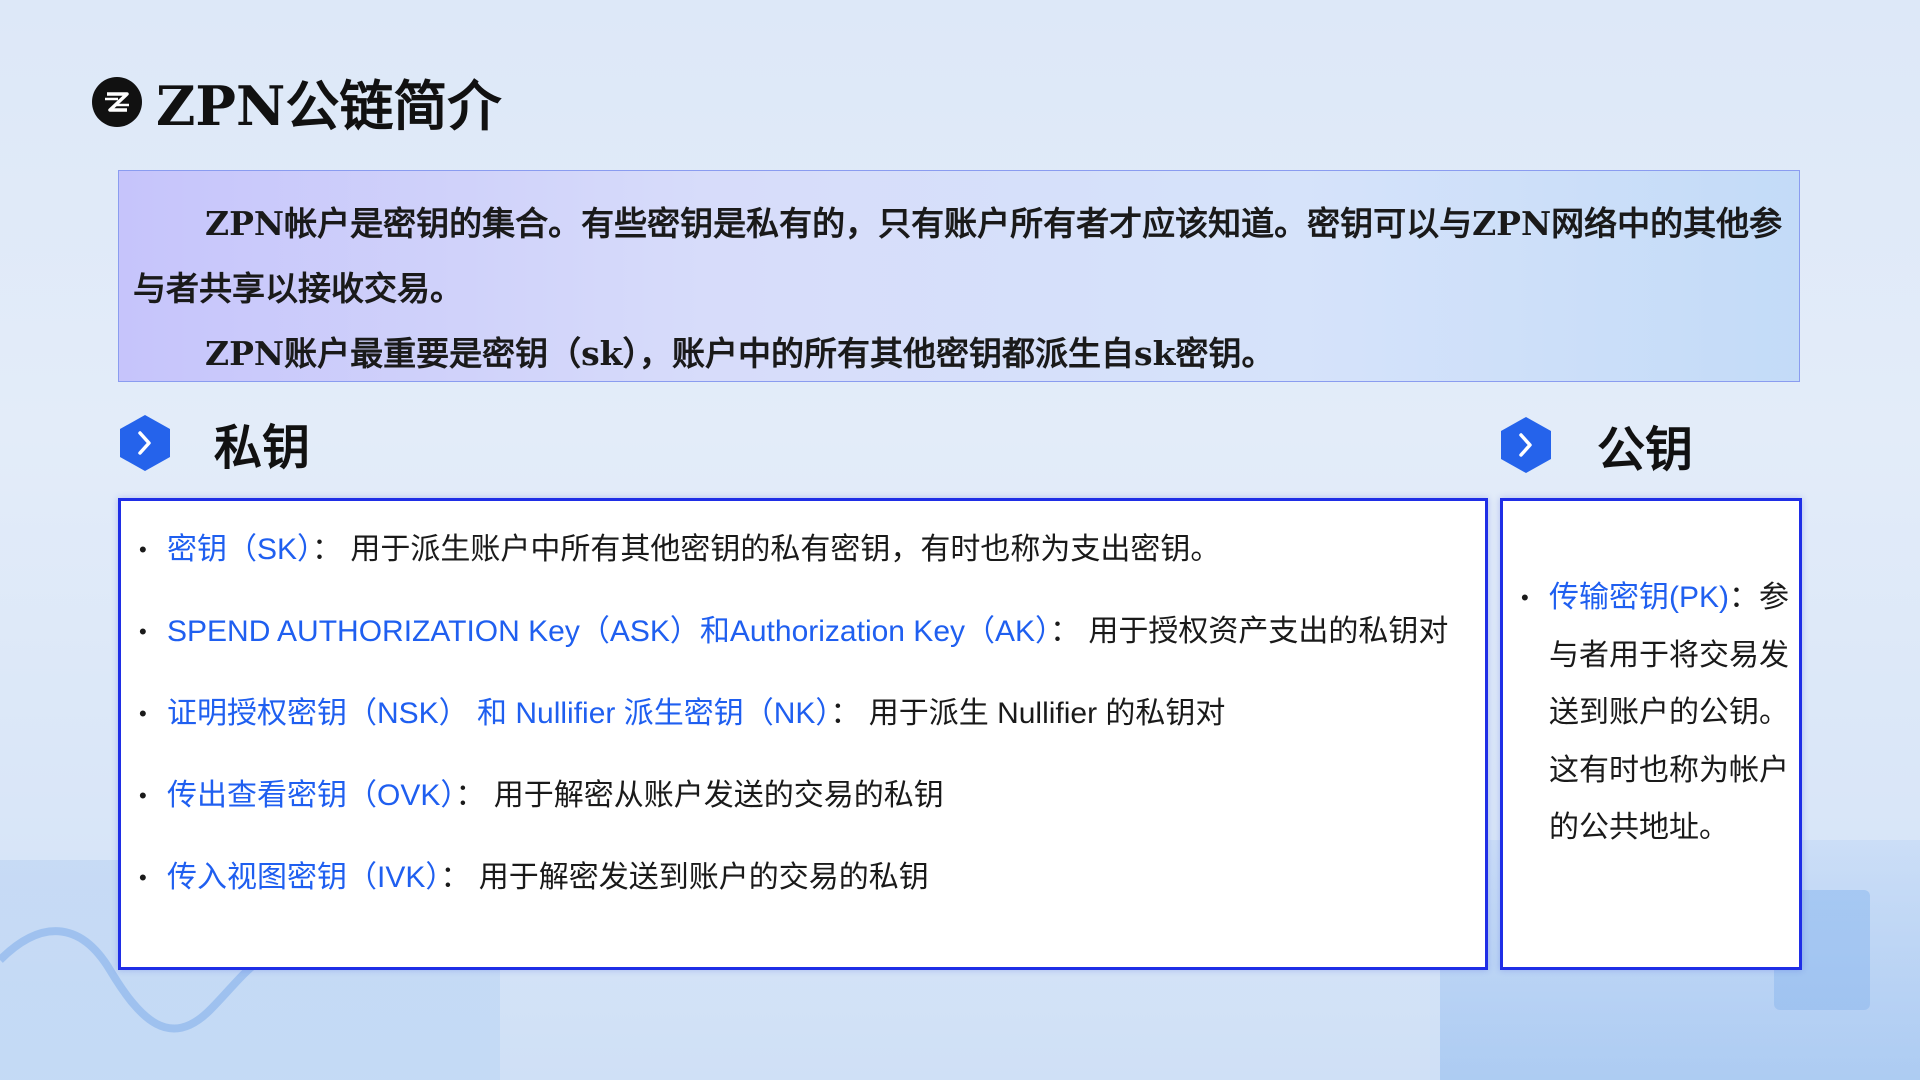  Describe the element at coordinates (740, 353) in the screenshot. I see `intro-paragraph-2: ZPN账户最重要是密钥（sk），账户中的所有其他密钥都派生自sk密钥。` at that location.